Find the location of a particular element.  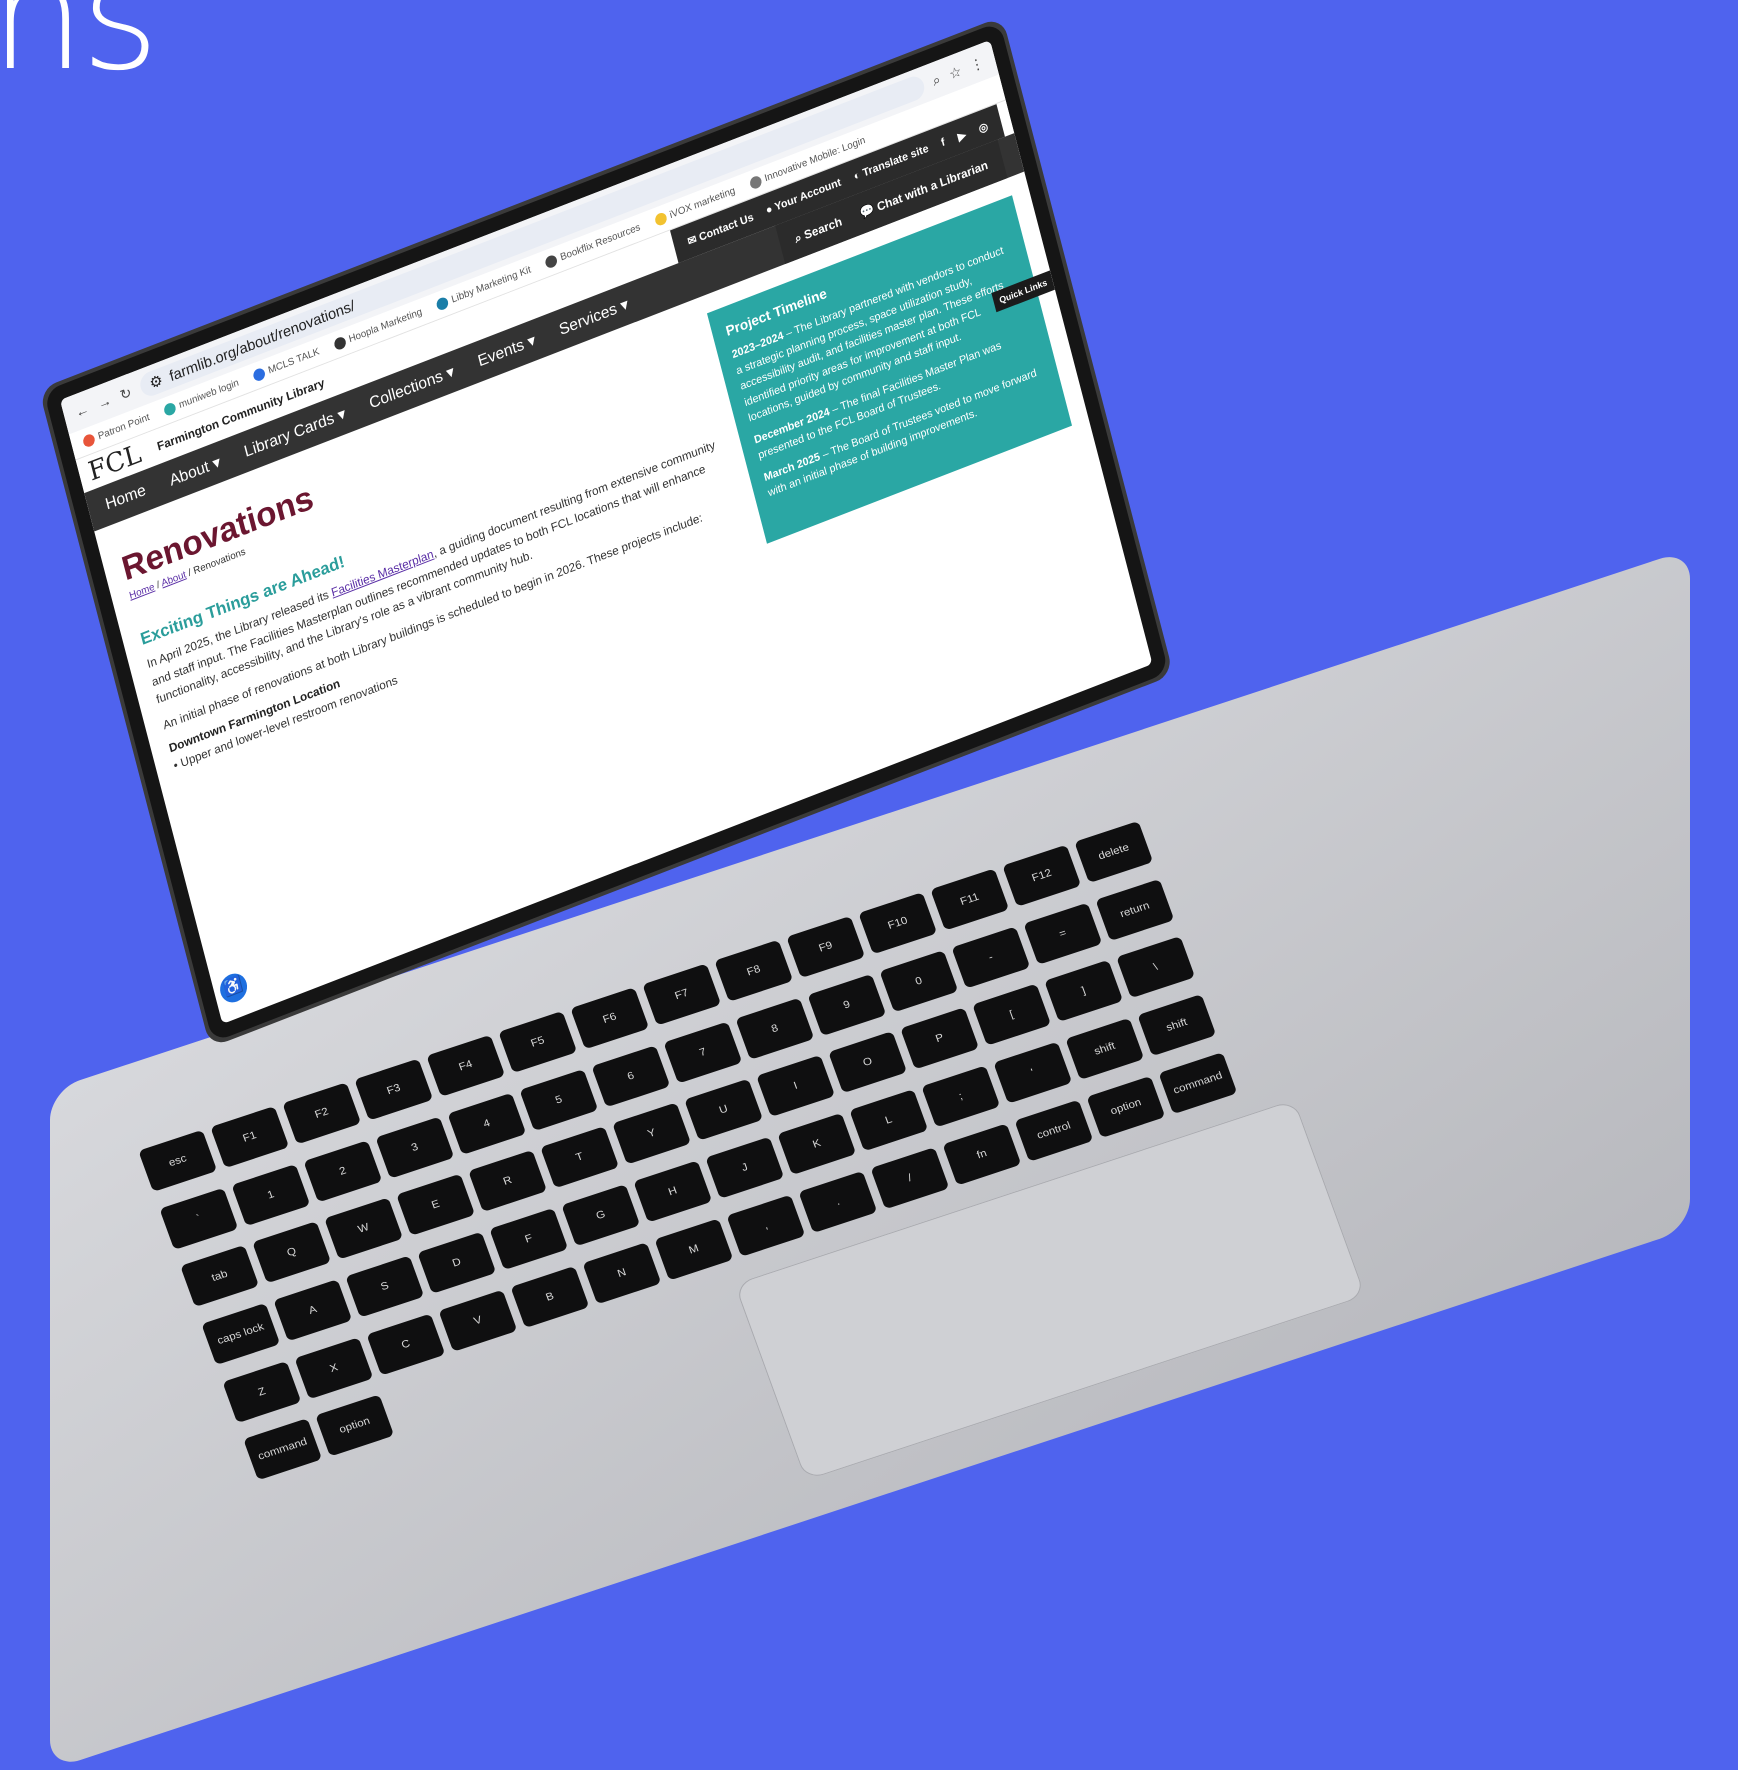

menu-icon: ⋮ is located at coordinates (976, 63).